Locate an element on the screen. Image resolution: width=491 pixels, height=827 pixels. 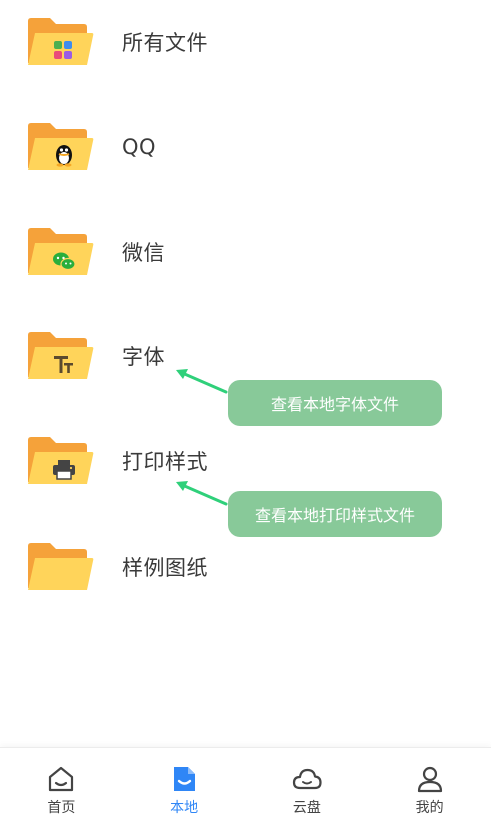
font-tt-icon is located at coordinates (61, 355).